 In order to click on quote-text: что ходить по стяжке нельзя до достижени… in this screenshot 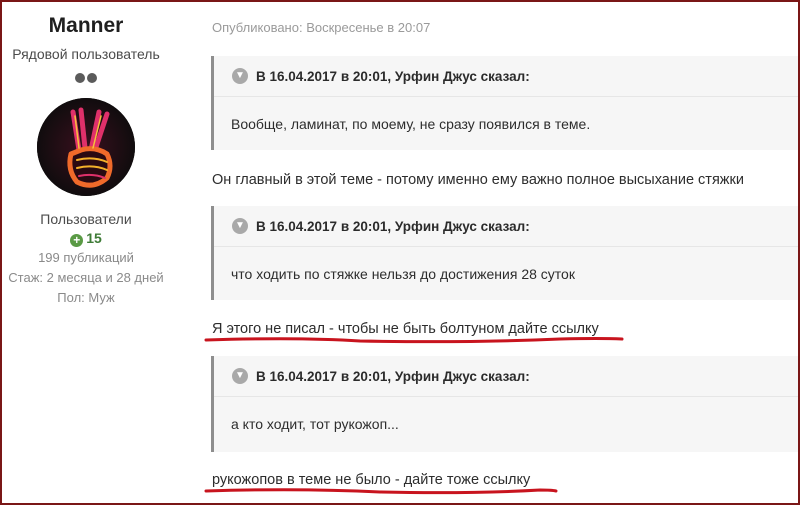, I will do `click(403, 274)`.